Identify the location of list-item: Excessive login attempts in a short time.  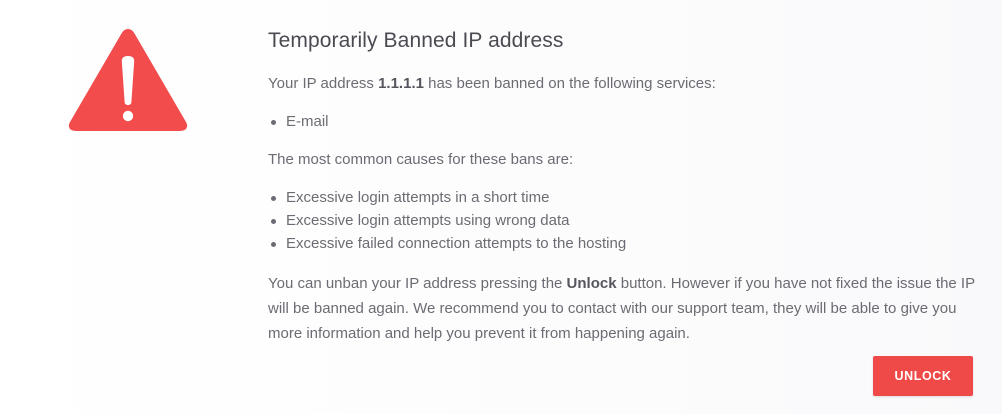
(624, 197).